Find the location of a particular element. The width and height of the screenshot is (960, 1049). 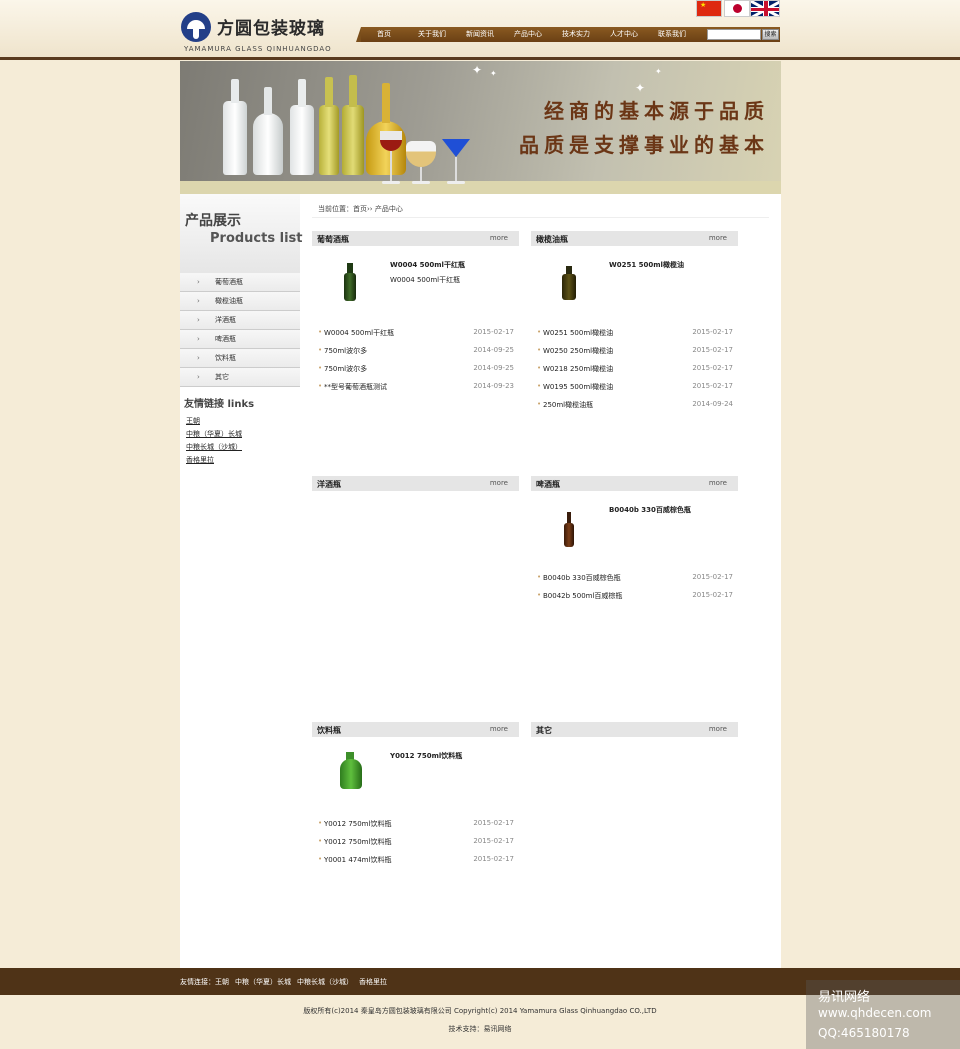

nav-news: 新闻资讯 is located at coordinates (480, 34).